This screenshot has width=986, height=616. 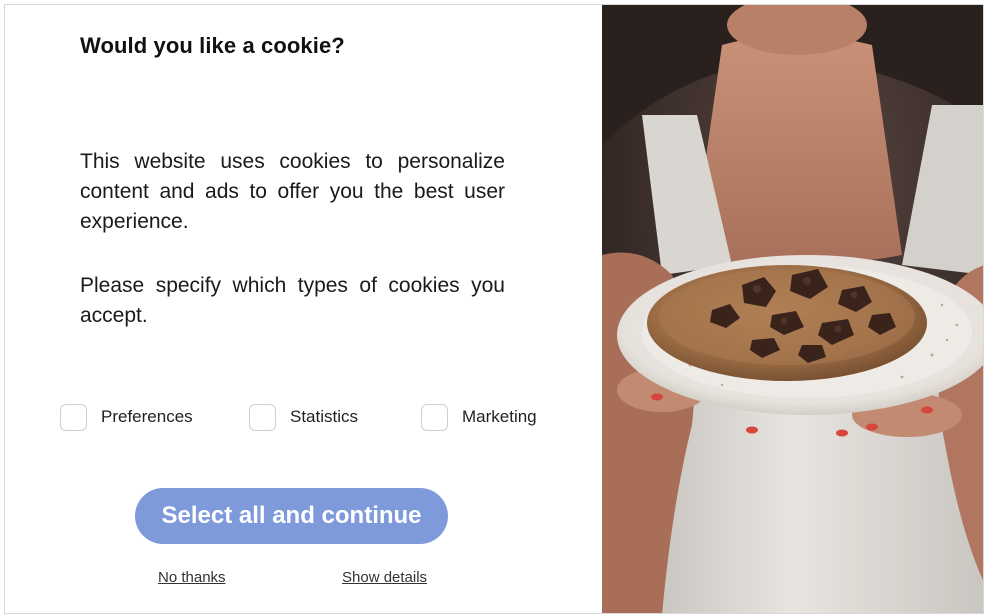 I want to click on checkbox-statistics: Statistics, so click(x=303, y=417).